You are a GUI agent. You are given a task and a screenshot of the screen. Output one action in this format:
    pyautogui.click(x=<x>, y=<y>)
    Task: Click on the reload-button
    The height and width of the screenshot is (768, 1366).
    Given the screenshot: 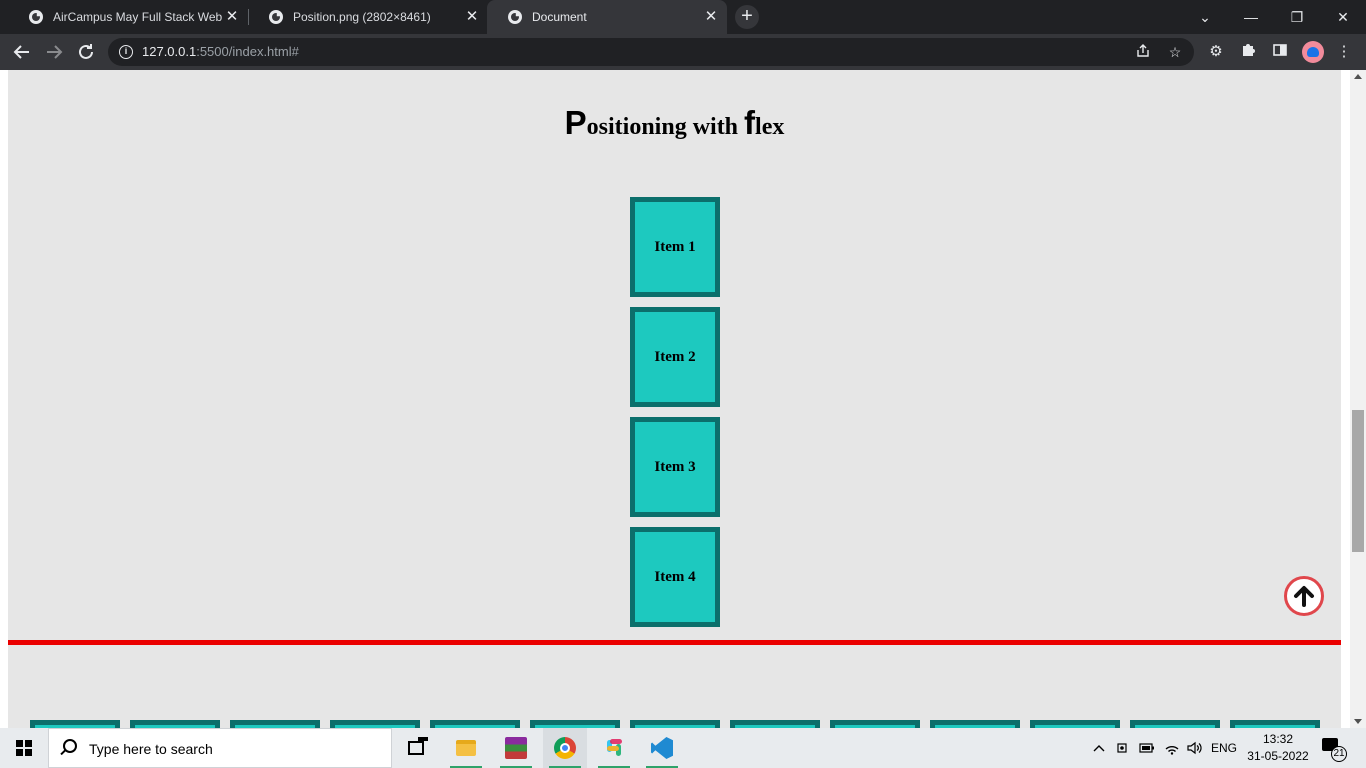 What is the action you would take?
    pyautogui.click(x=86, y=52)
    